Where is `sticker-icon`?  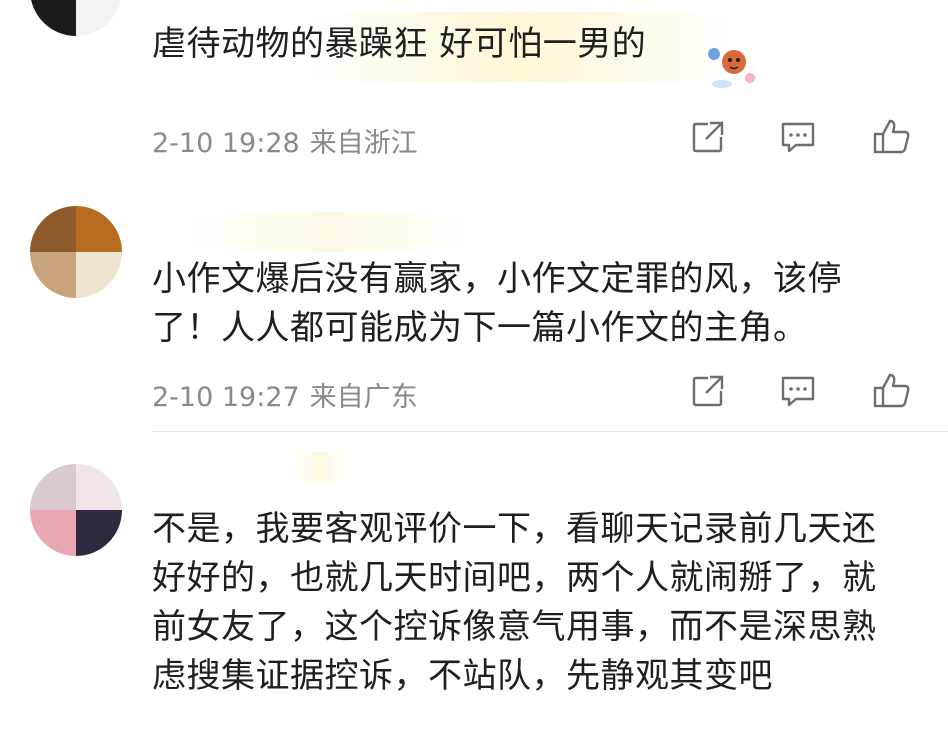 sticker-icon is located at coordinates (731, 68).